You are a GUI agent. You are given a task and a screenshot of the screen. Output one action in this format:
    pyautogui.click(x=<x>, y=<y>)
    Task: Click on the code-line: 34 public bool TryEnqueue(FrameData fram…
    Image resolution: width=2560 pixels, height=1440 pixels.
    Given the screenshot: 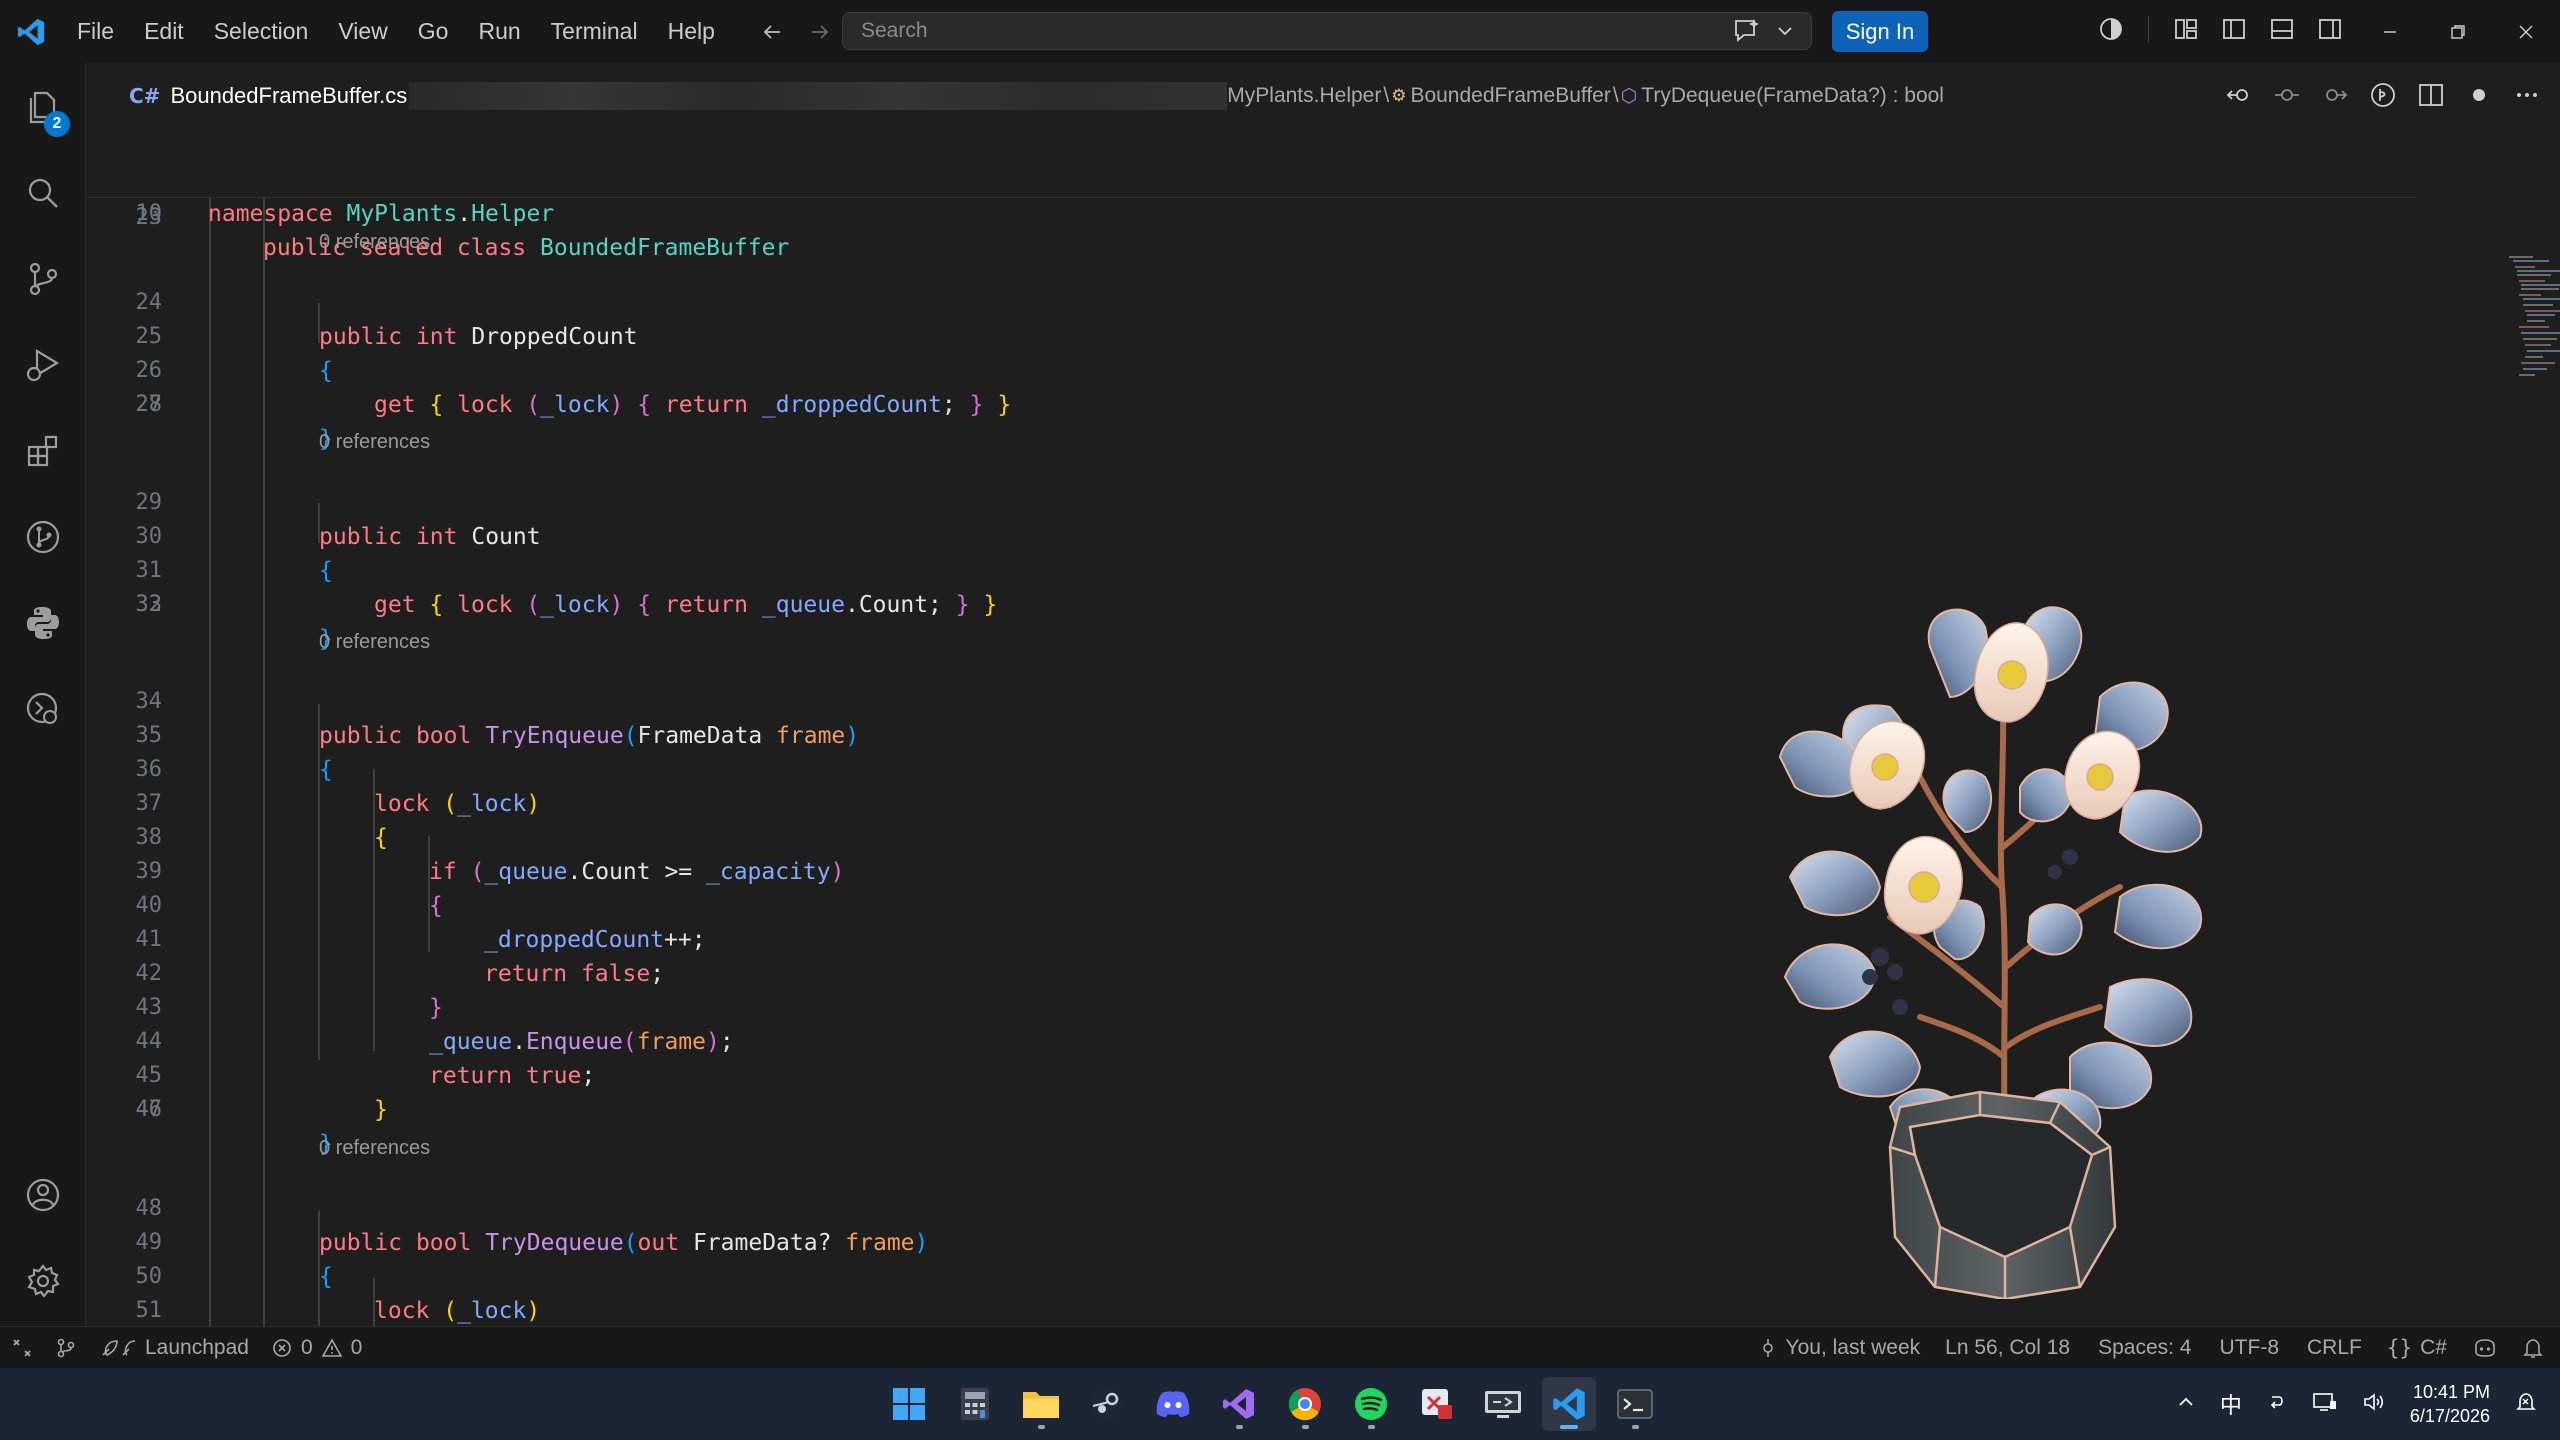 What is the action you would take?
    pyautogui.click(x=497, y=719)
    